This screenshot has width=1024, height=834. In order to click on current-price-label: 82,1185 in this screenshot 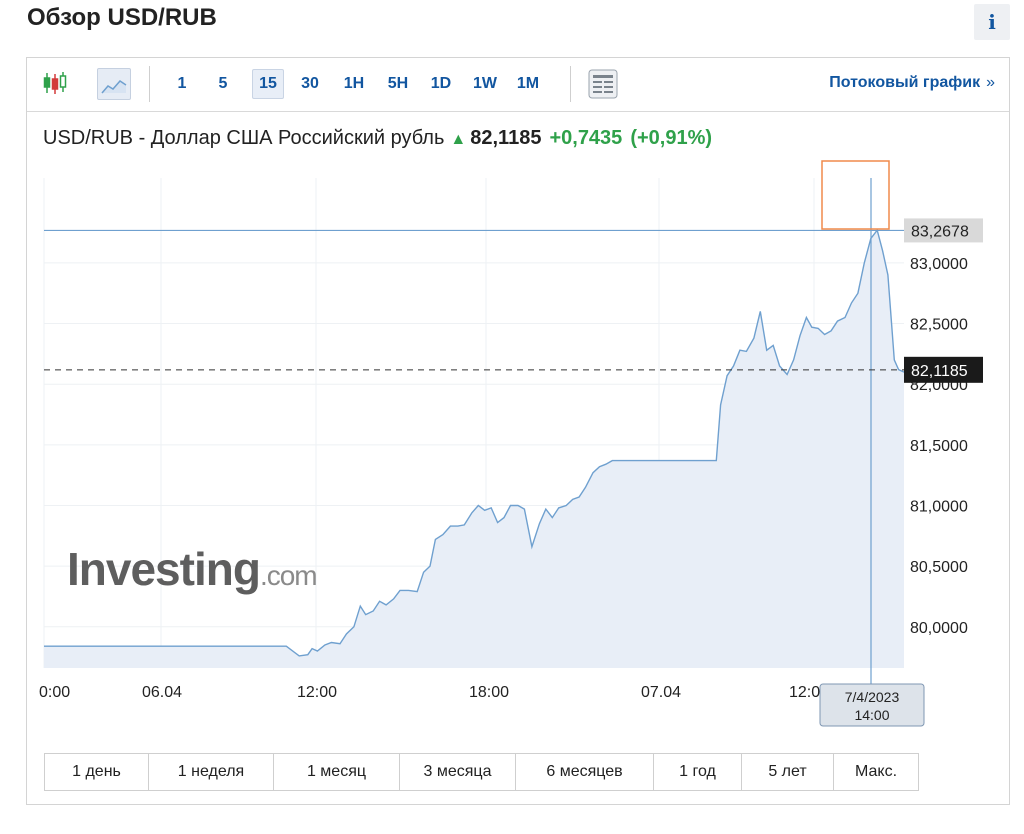, I will do `click(939, 371)`.